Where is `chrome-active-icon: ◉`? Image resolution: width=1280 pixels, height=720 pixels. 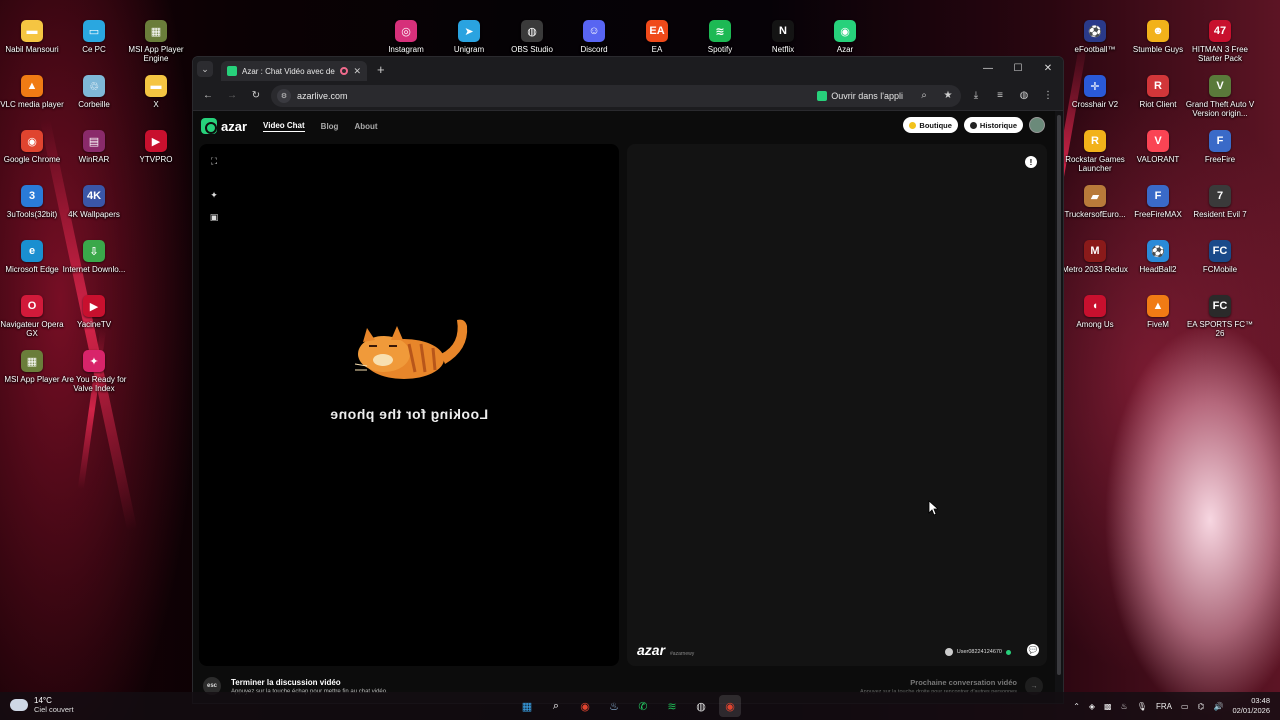
chrome-active-icon: ◉ is located at coordinates (730, 706).